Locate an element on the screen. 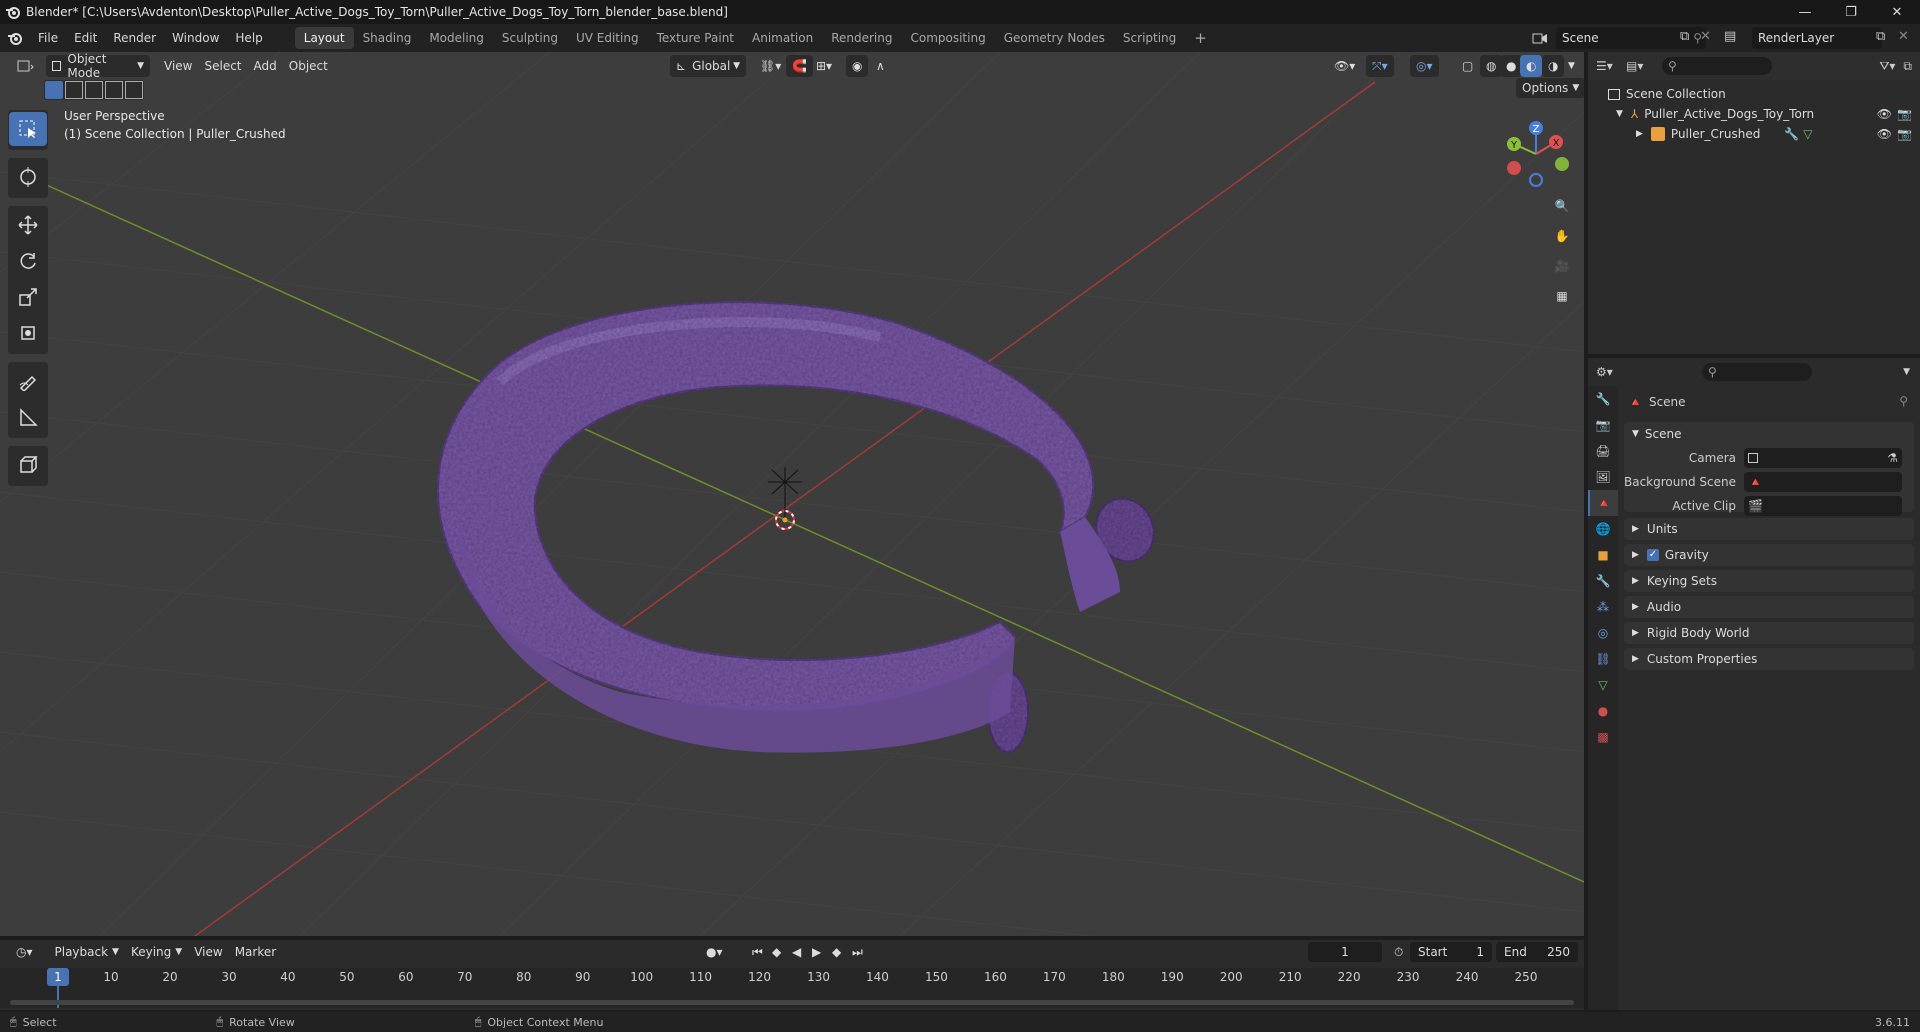  eyedropper-icon: ⚗ is located at coordinates (1892, 458).